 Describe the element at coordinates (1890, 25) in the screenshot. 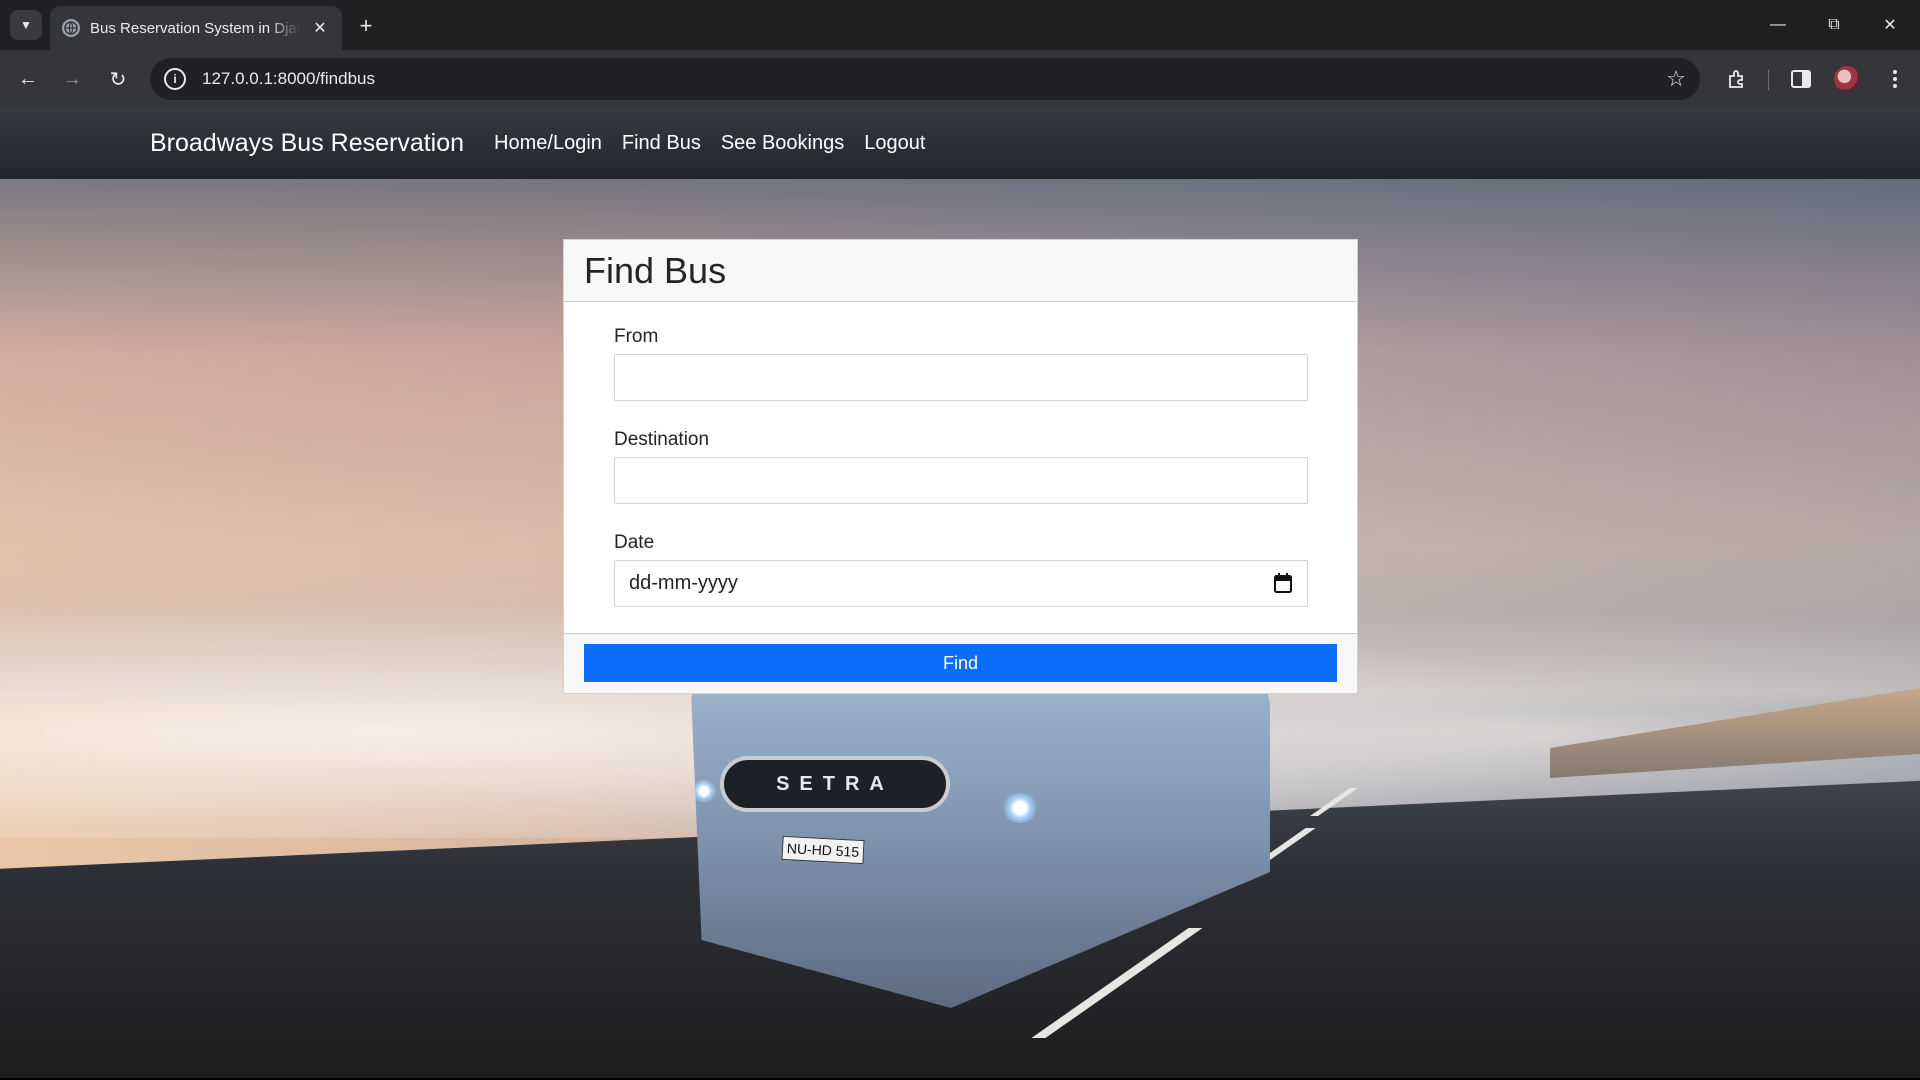

I see `close-window-icon: ✕` at that location.